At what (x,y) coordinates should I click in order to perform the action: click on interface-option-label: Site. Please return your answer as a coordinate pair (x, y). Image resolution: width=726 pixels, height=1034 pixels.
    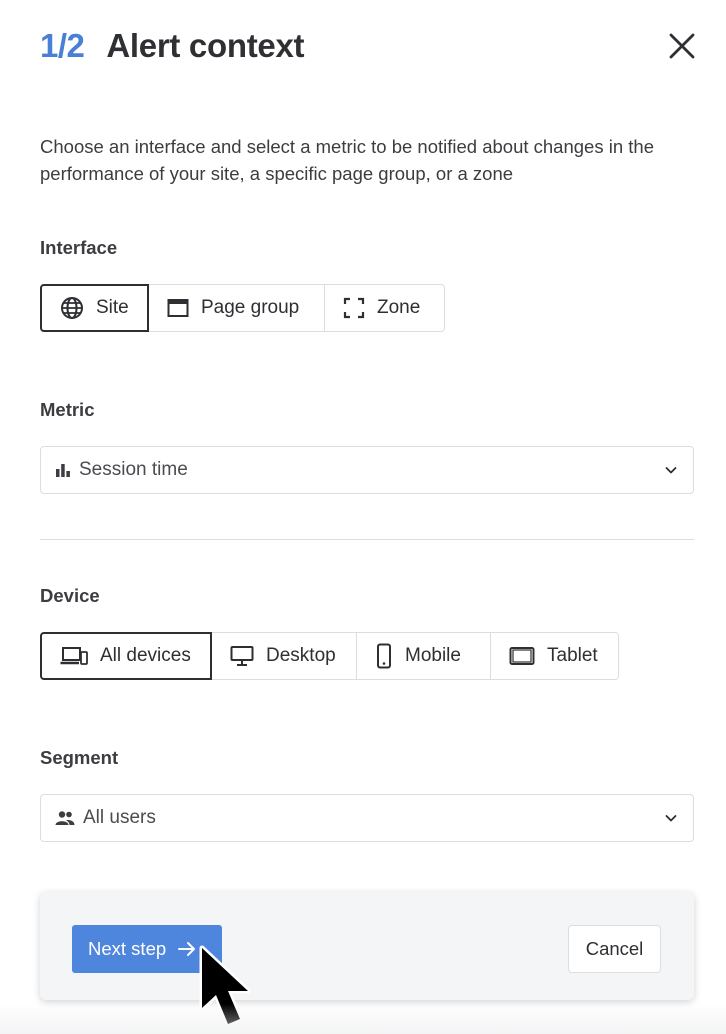
    Looking at the image, I should click on (112, 307).